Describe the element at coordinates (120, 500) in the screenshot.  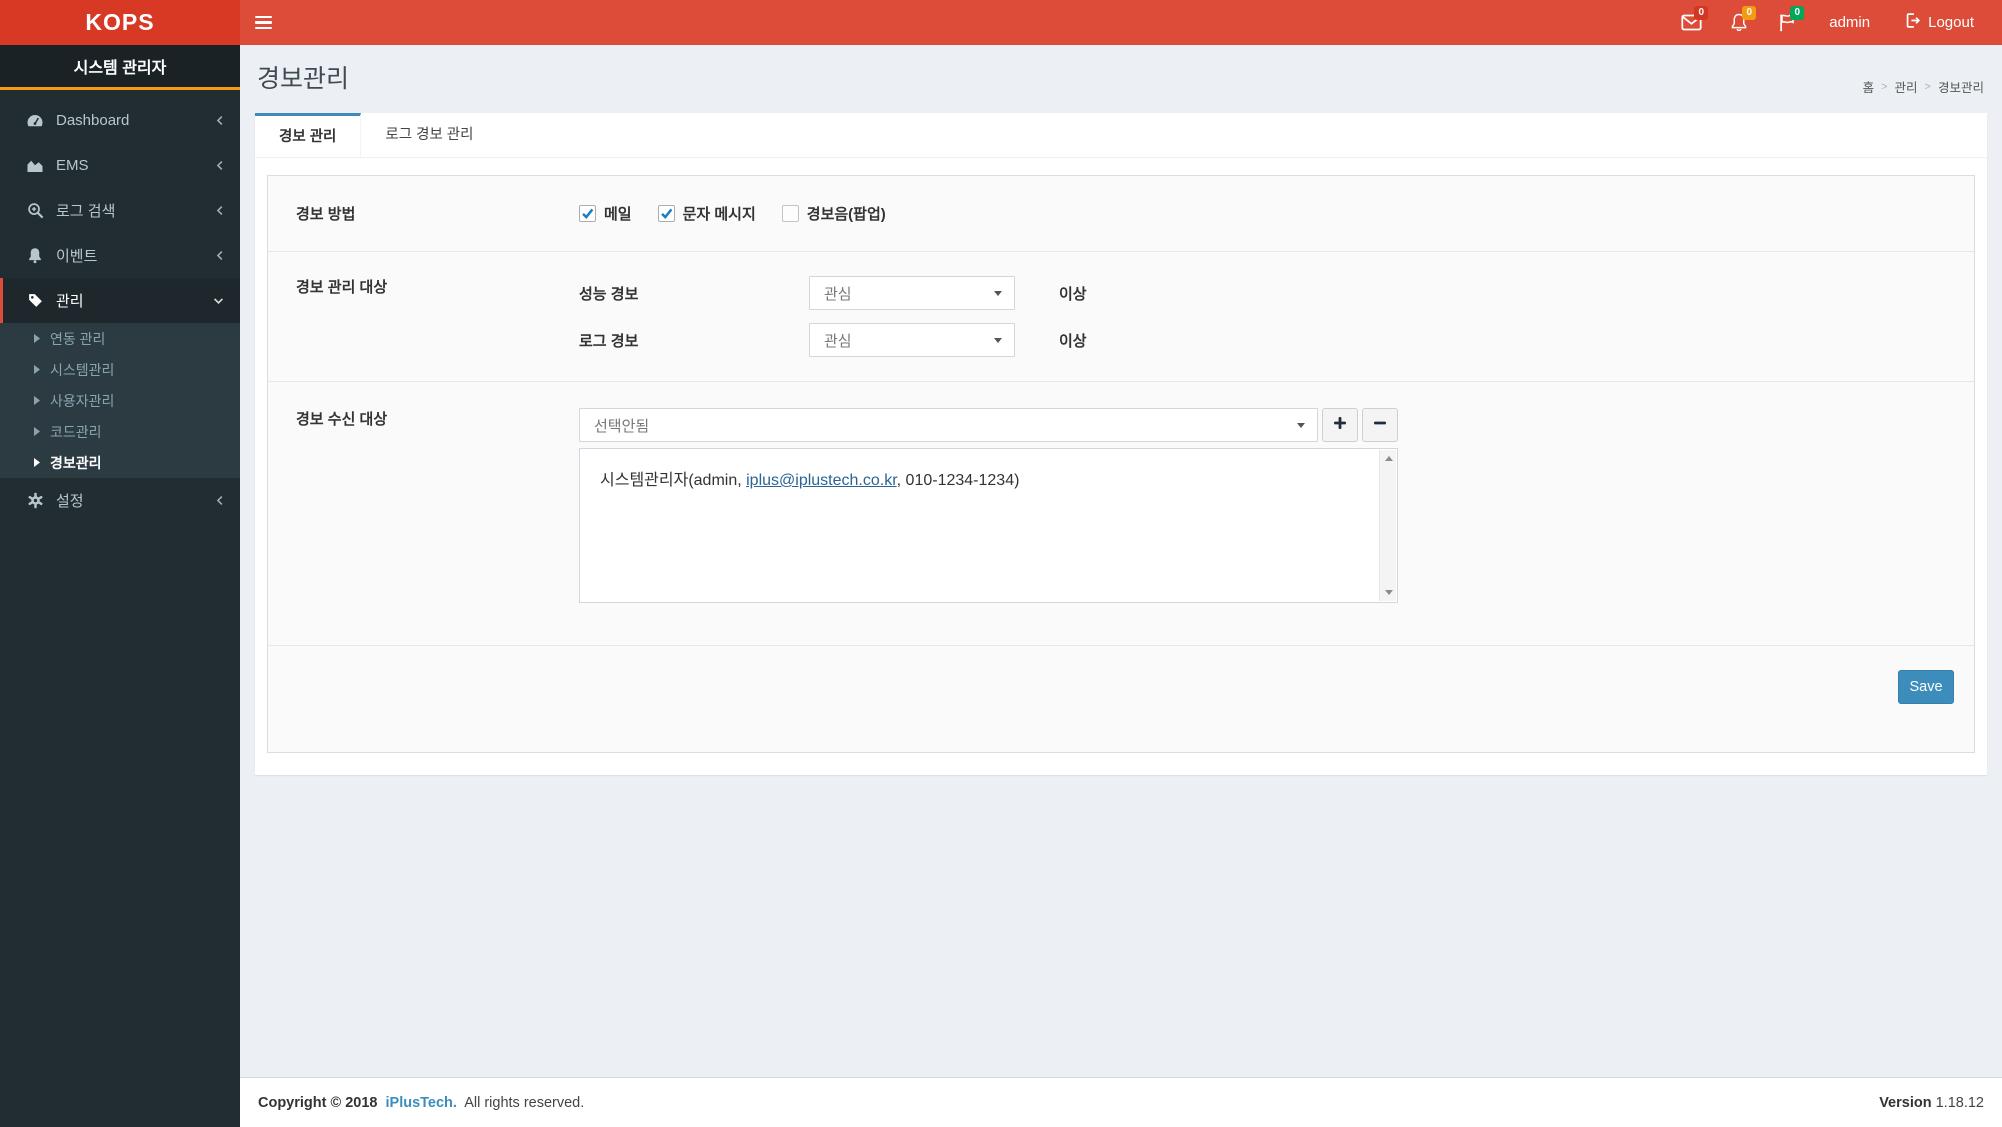
I see `sidebar-item-settings: 설정` at that location.